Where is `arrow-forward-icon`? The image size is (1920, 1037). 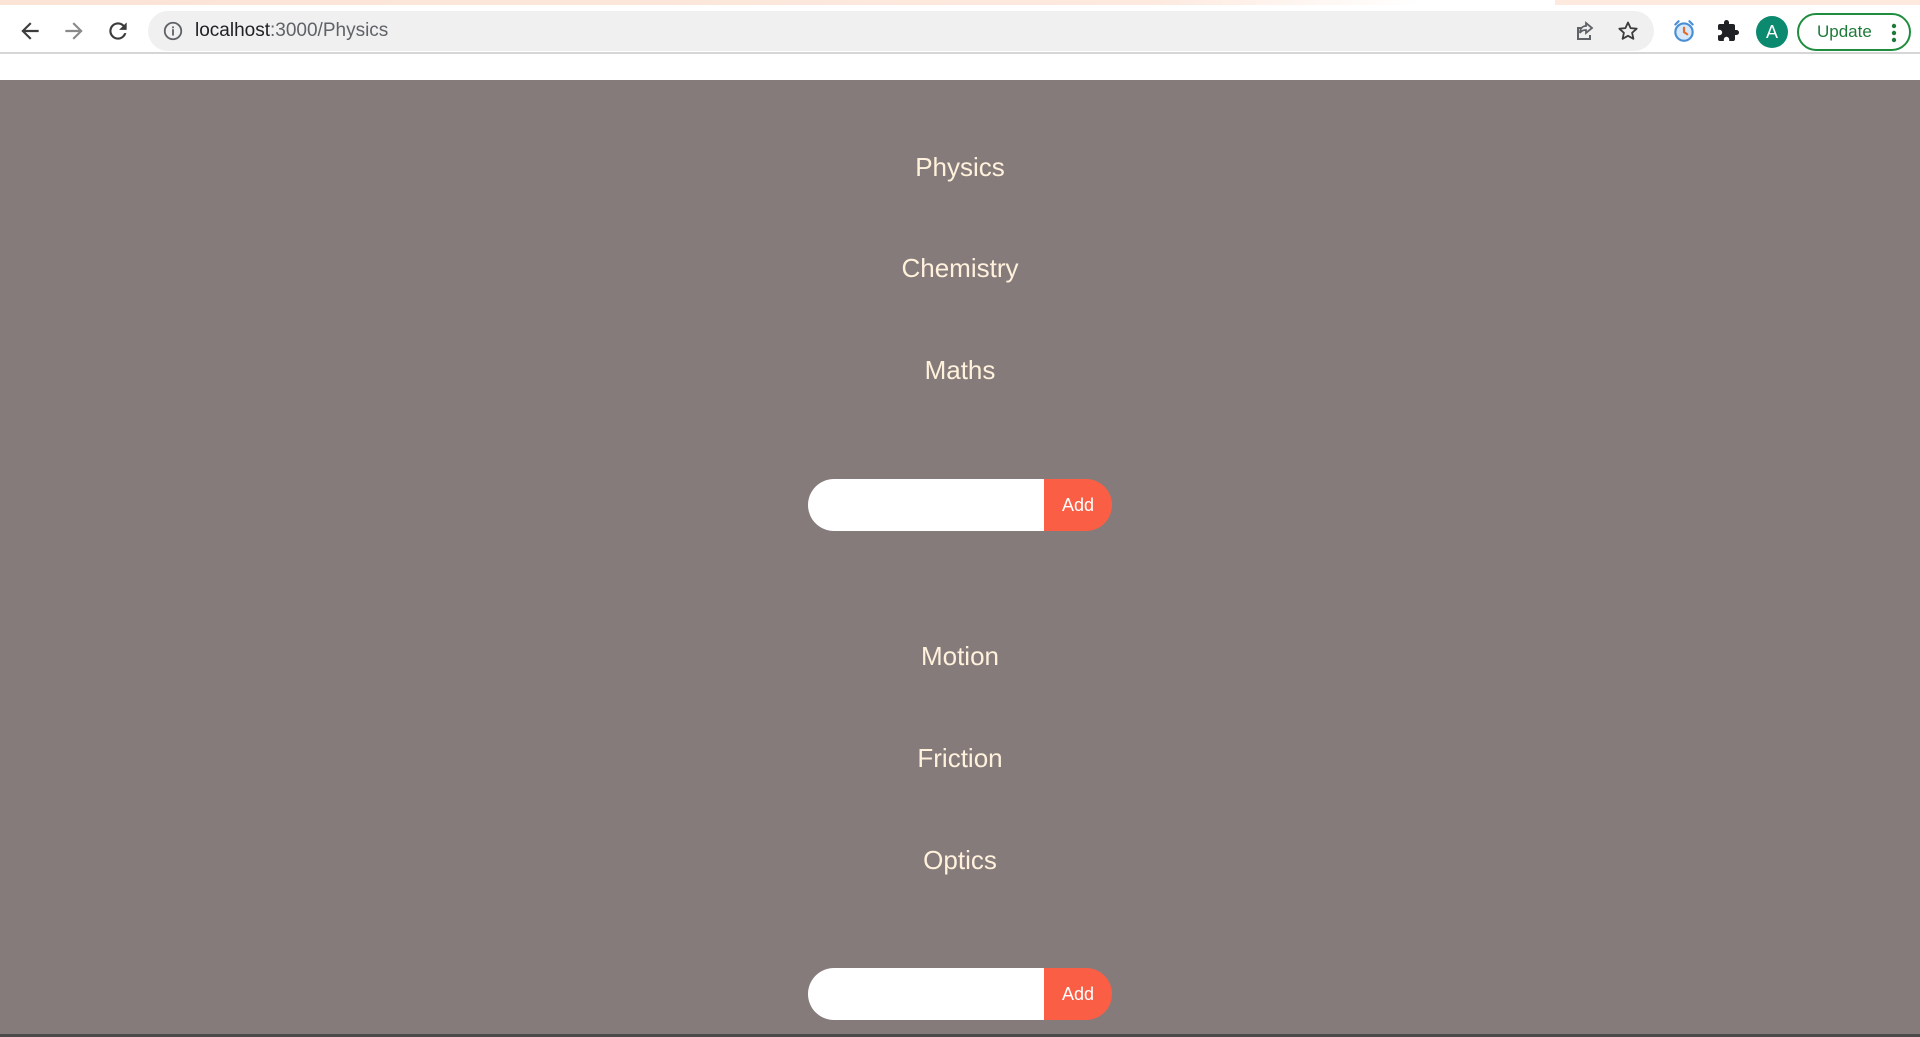 arrow-forward-icon is located at coordinates (74, 31).